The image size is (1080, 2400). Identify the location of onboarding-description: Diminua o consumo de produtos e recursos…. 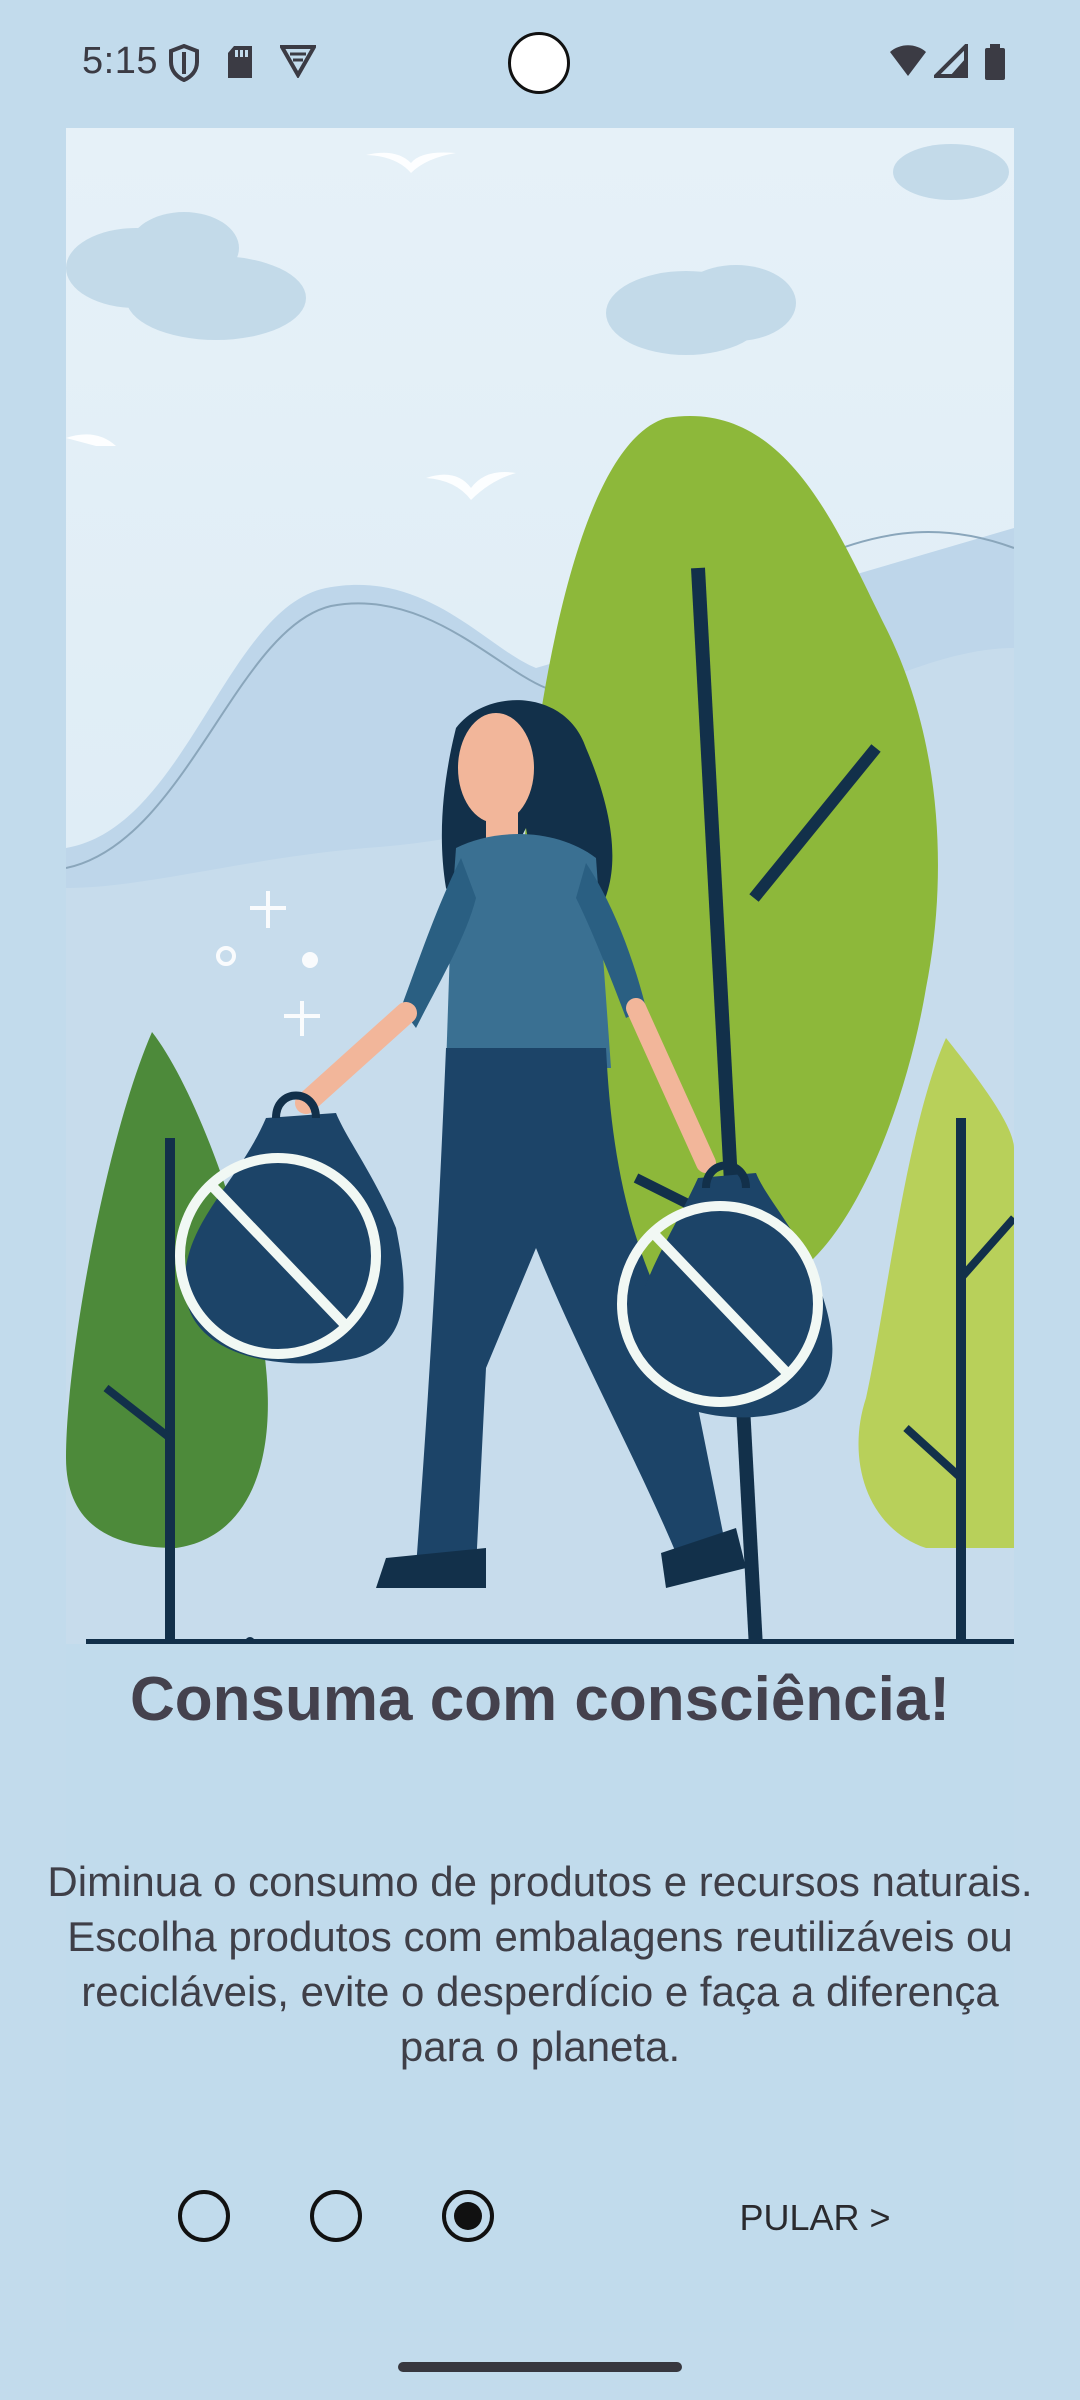
(540, 1964).